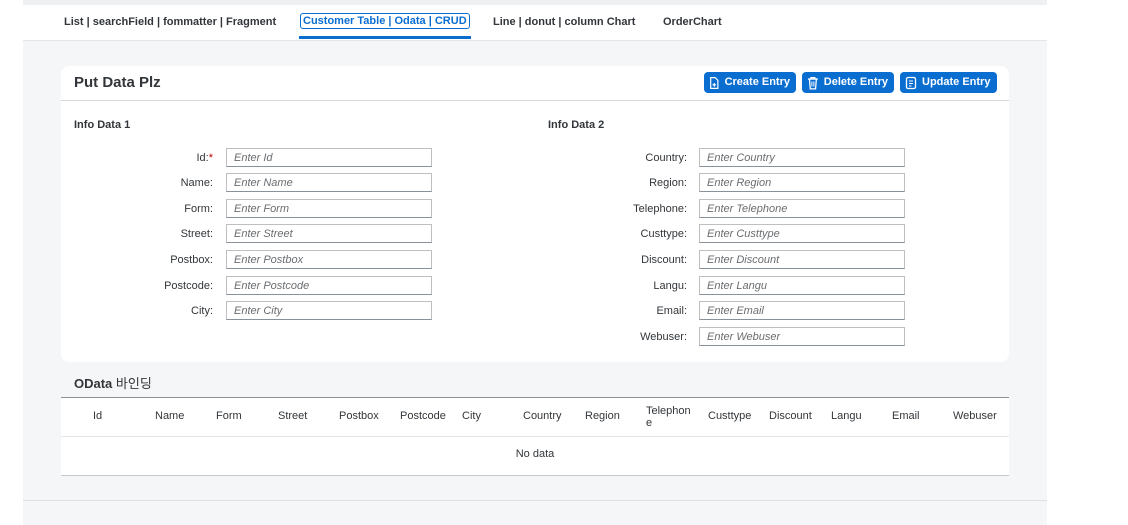  Describe the element at coordinates (329, 208) in the screenshot. I see `form-field` at that location.